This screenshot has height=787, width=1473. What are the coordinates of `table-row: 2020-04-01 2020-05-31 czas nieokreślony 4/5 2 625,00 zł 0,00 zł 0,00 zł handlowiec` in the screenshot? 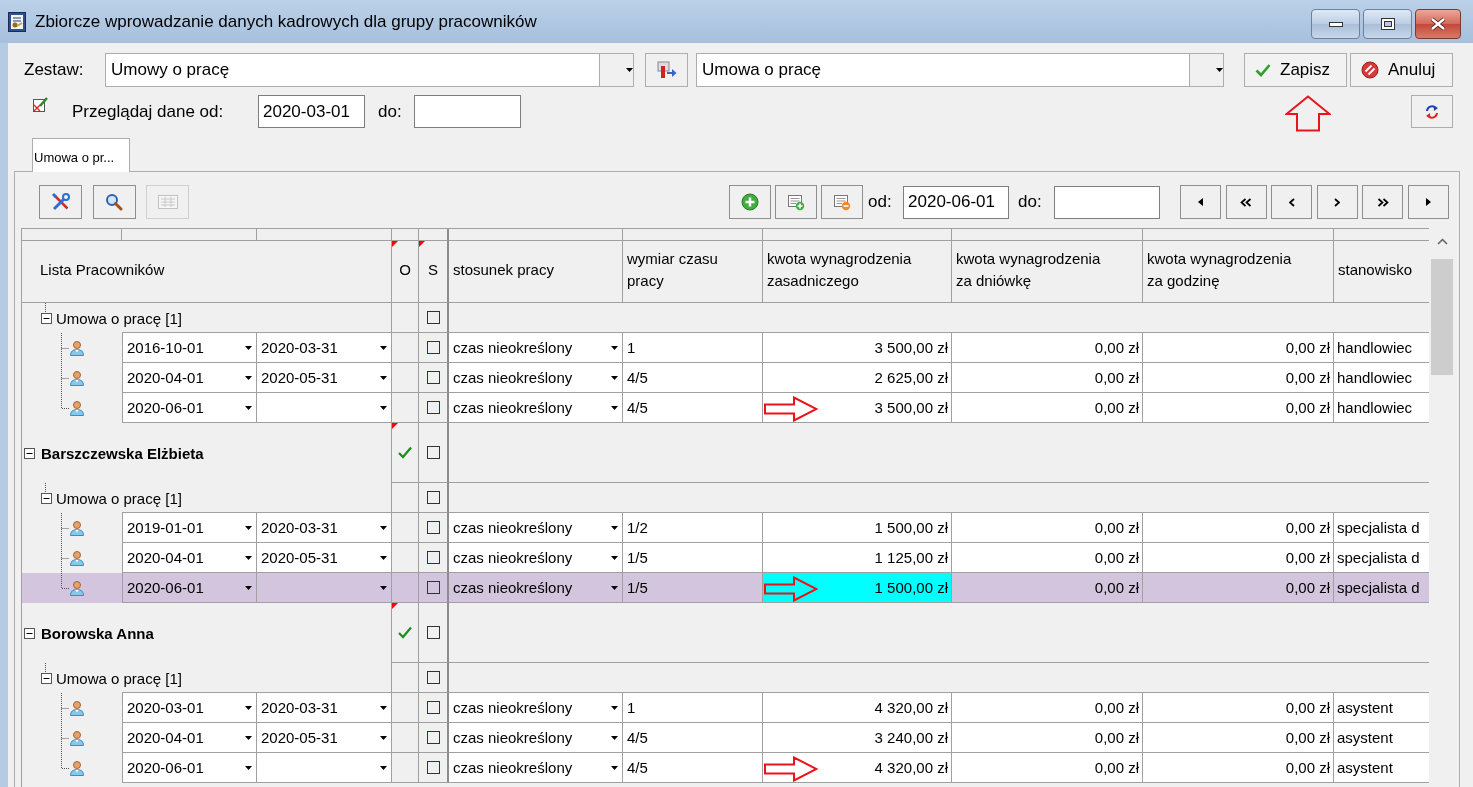 It's located at (725, 378).